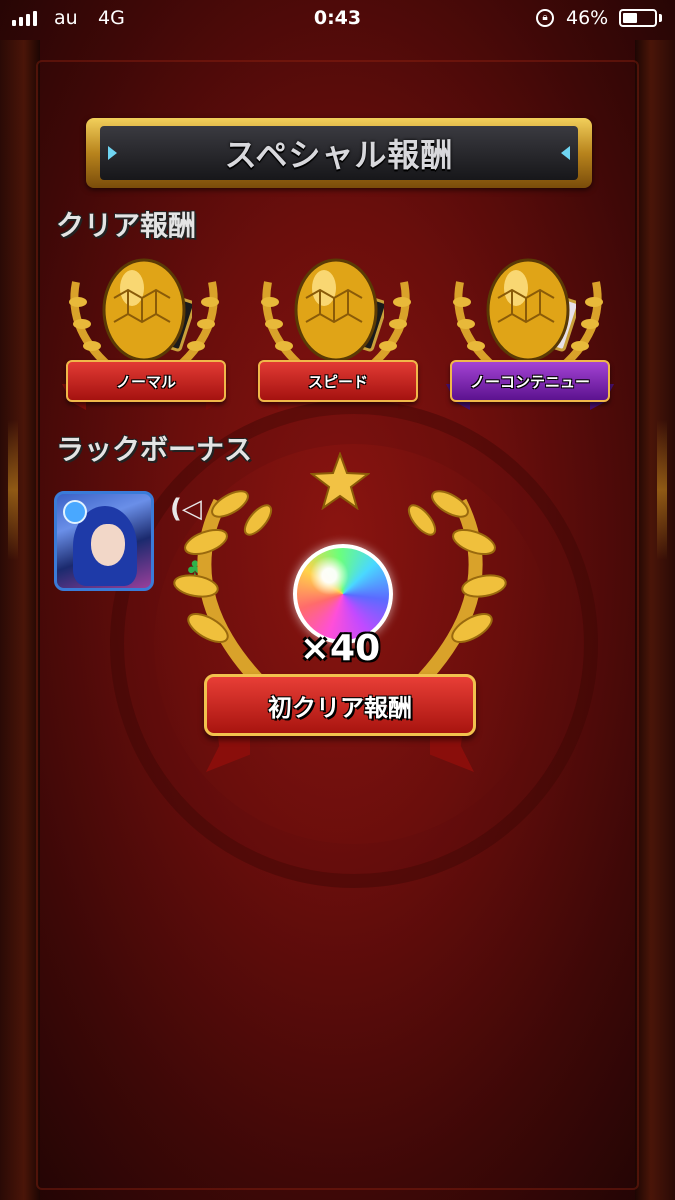 The image size is (675, 1200). What do you see at coordinates (545, 18) in the screenshot?
I see `rotation-lock-icon: 🔒︎` at bounding box center [545, 18].